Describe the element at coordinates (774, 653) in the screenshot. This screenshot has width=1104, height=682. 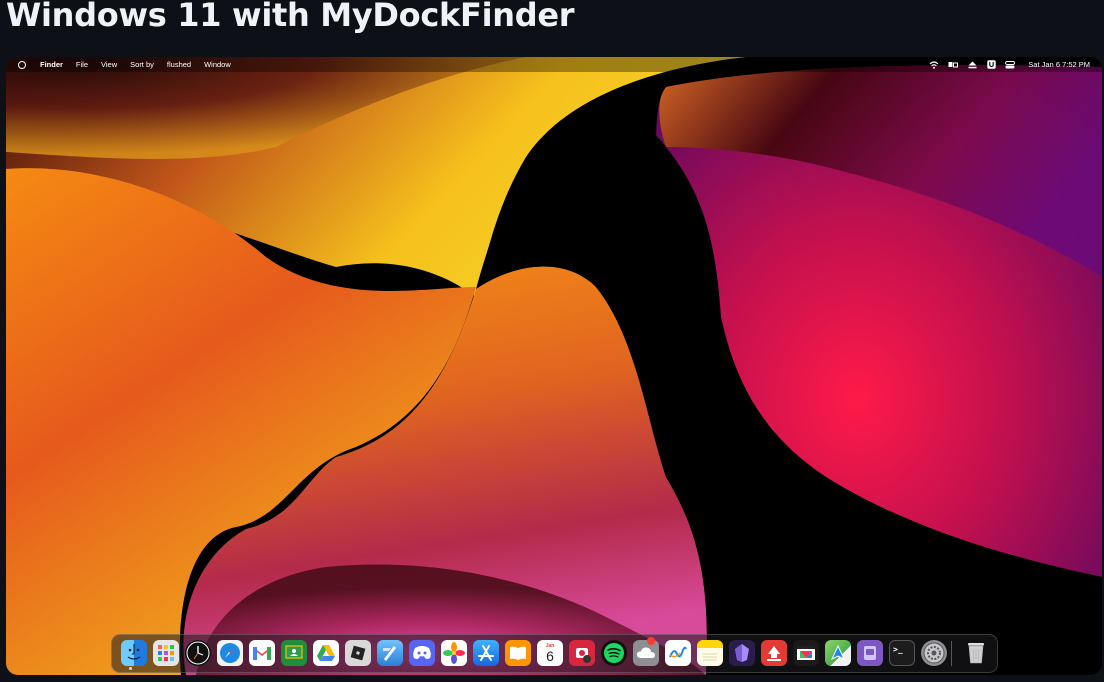
I see `pdf-expert-icon` at that location.